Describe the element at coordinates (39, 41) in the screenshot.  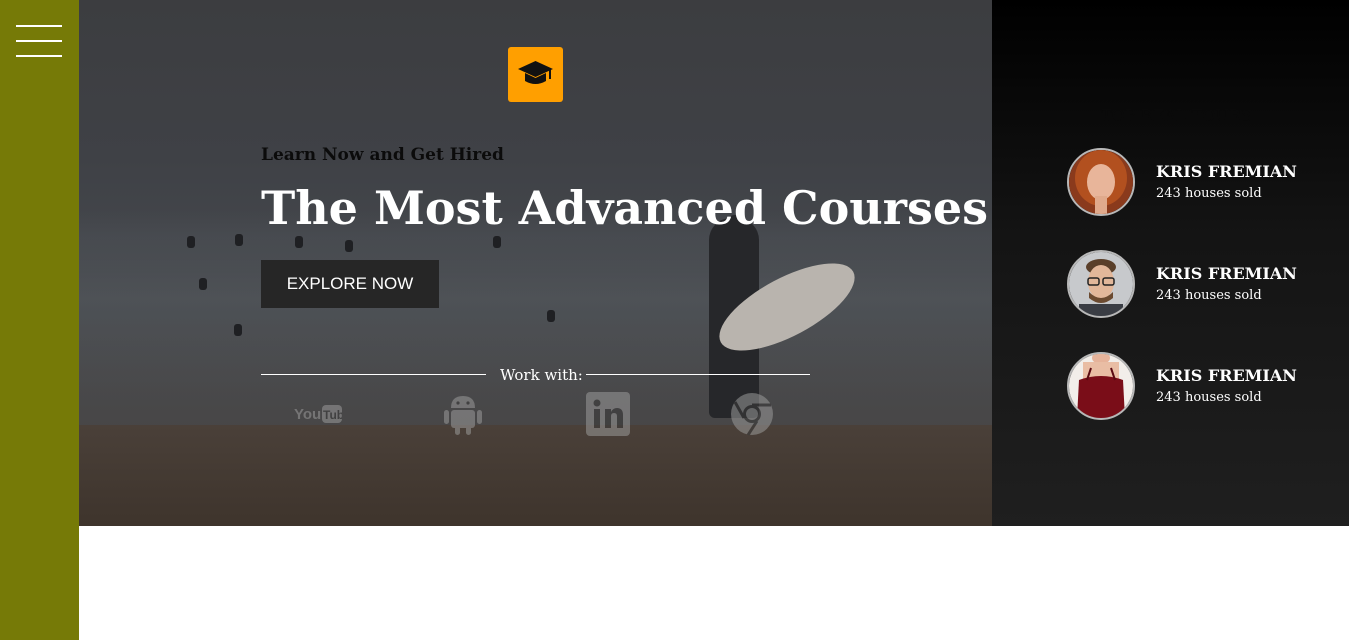
I see `hamburger-menu-icon` at that location.